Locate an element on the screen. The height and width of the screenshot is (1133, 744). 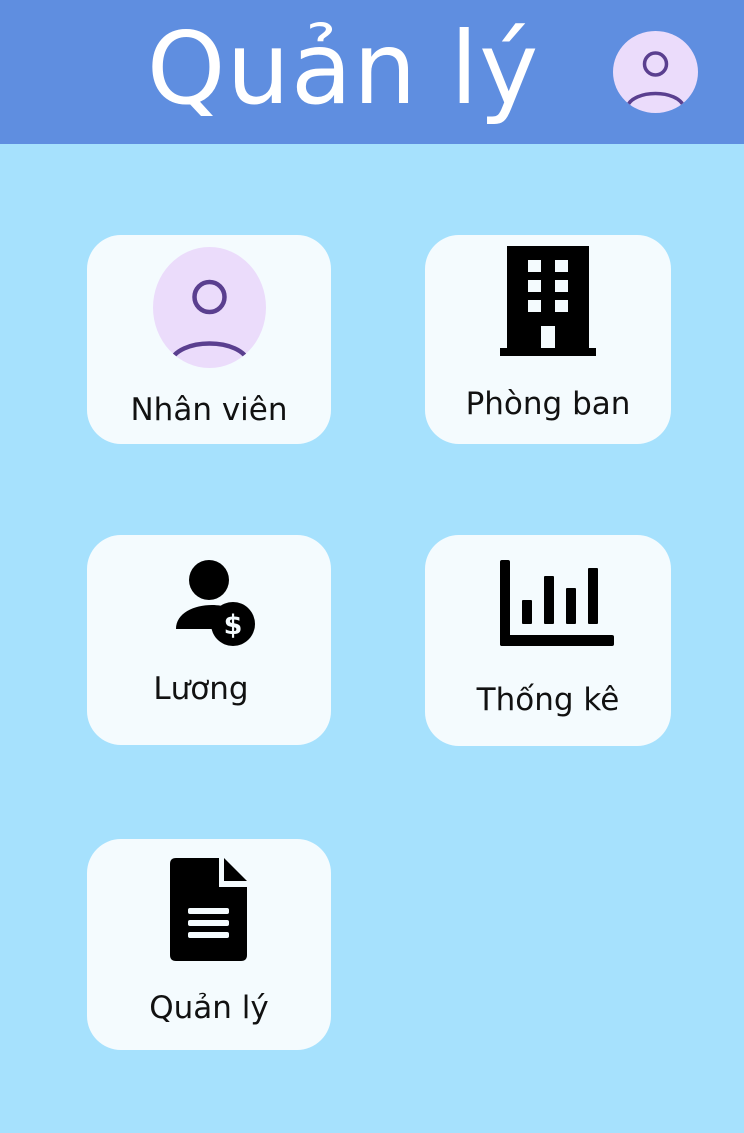
profile-avatar-button is located at coordinates (655, 72).